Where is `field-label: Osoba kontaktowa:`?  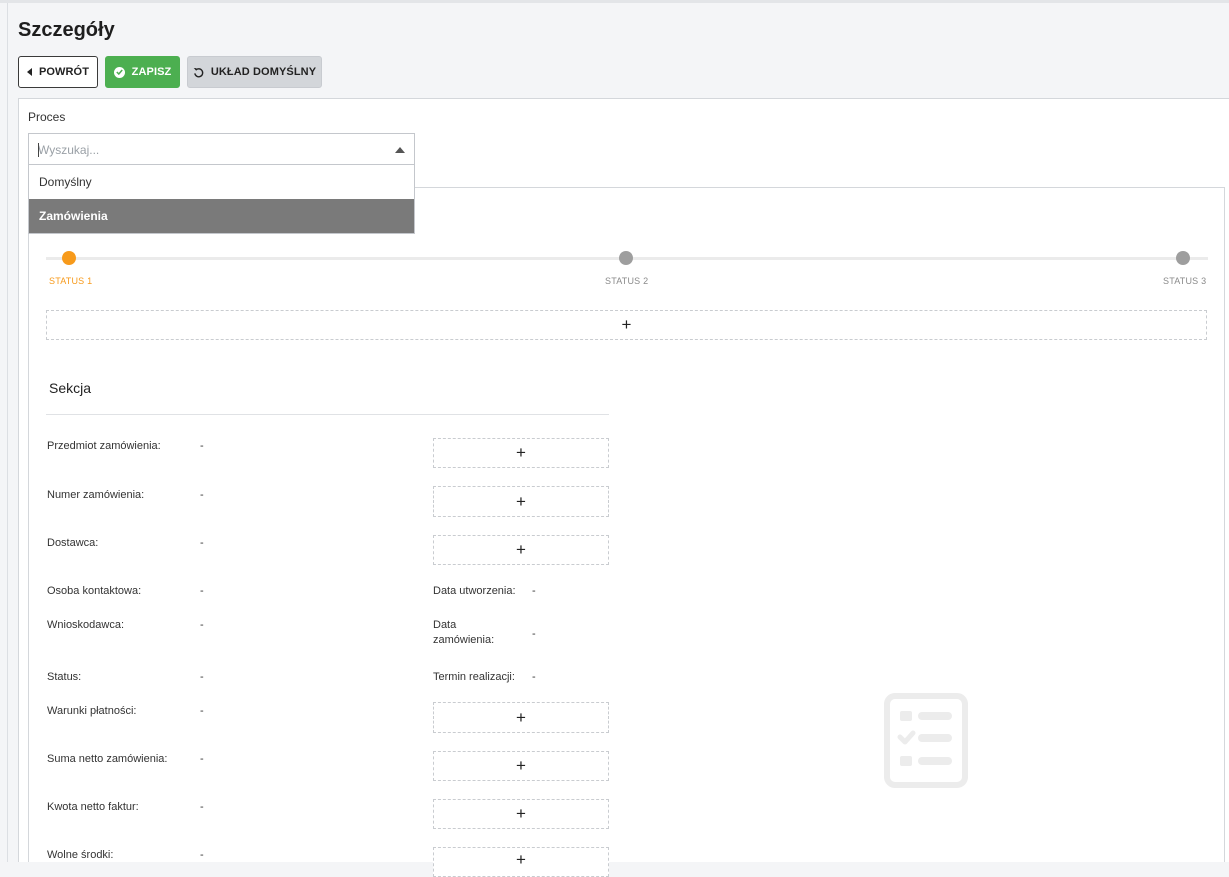
field-label: Osoba kontaktowa: is located at coordinates (94, 591).